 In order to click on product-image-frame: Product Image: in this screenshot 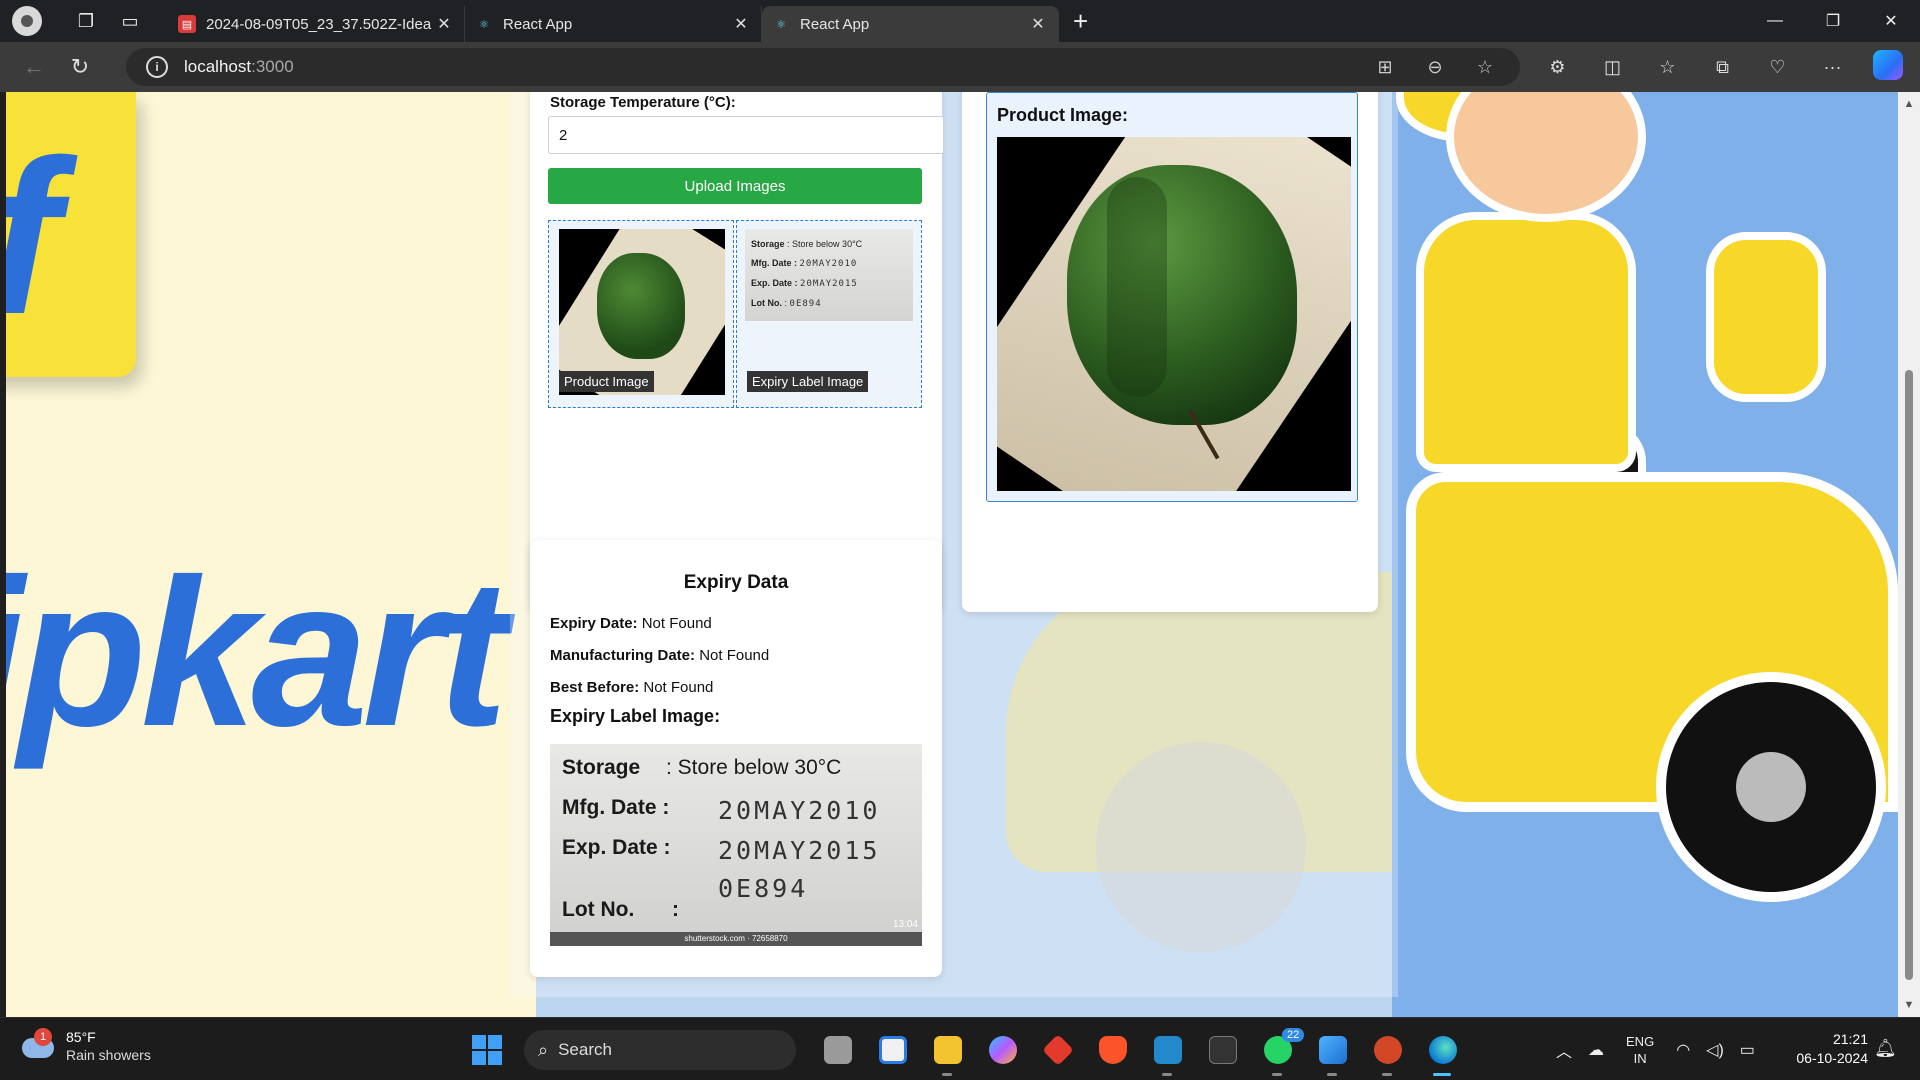, I will do `click(1172, 297)`.